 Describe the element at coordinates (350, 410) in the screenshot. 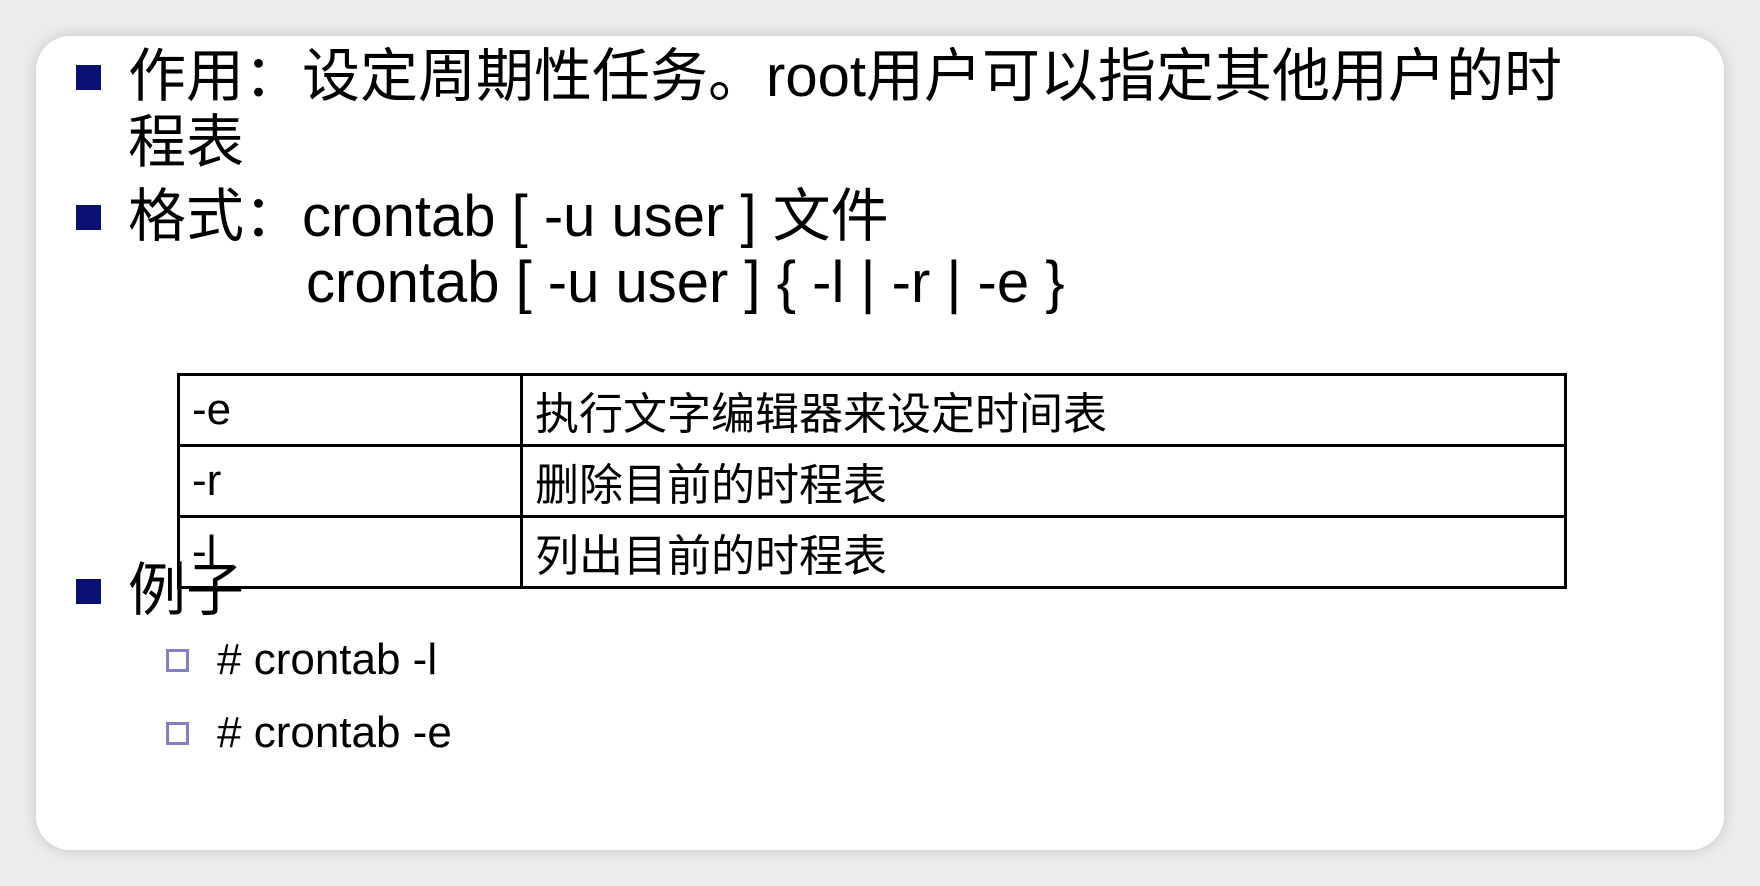

I see `option-cell: -e` at that location.